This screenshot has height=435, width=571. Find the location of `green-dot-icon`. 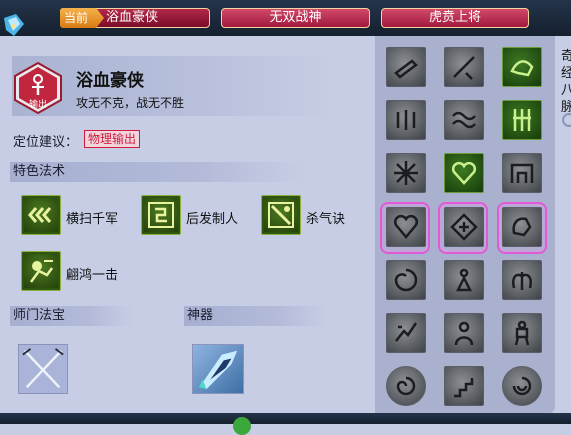

green-dot-icon is located at coordinates (242, 426).